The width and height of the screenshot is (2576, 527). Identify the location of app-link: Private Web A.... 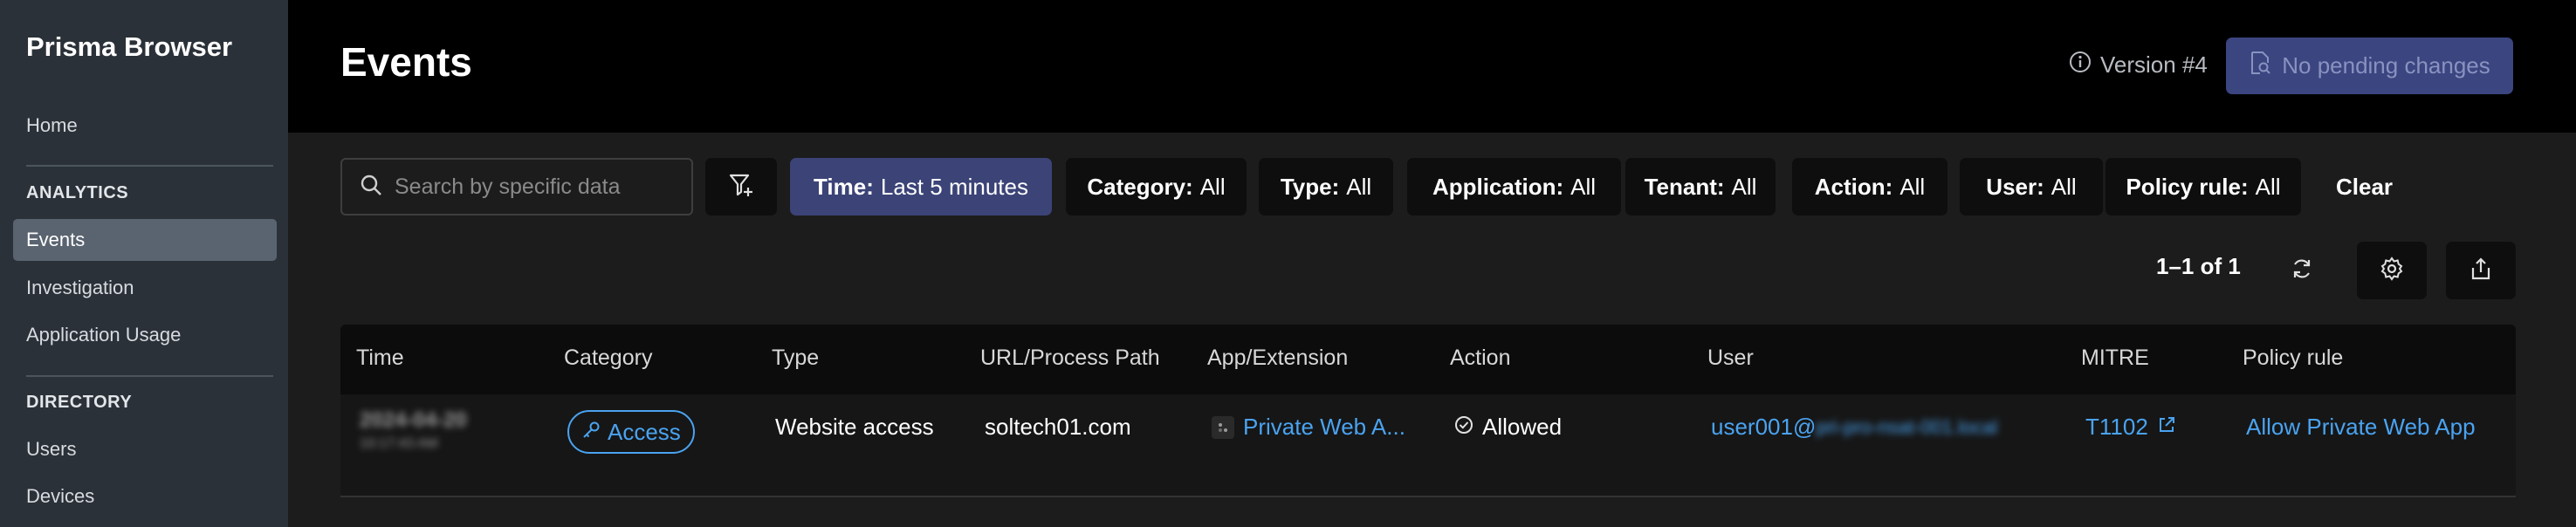
(1324, 427).